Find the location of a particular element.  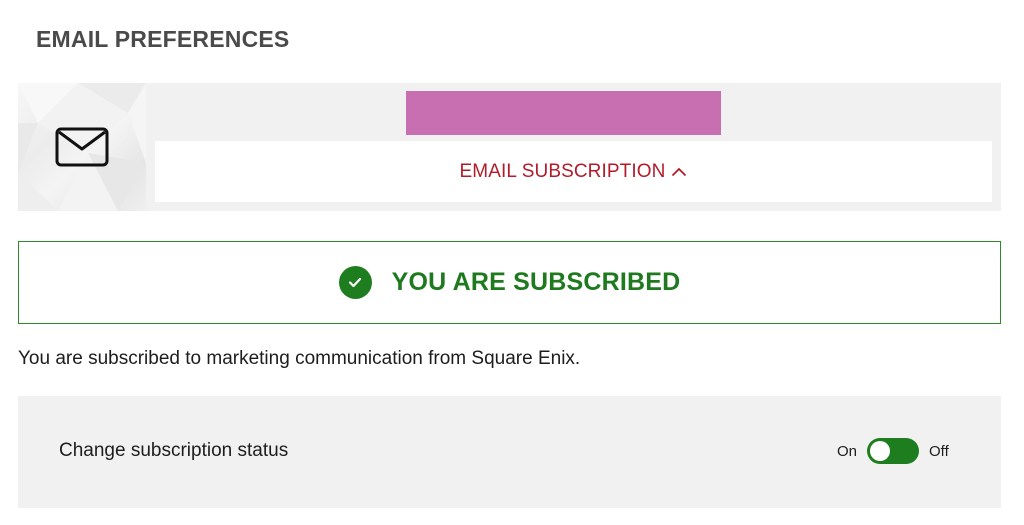

switch-off-label: Off is located at coordinates (939, 451).